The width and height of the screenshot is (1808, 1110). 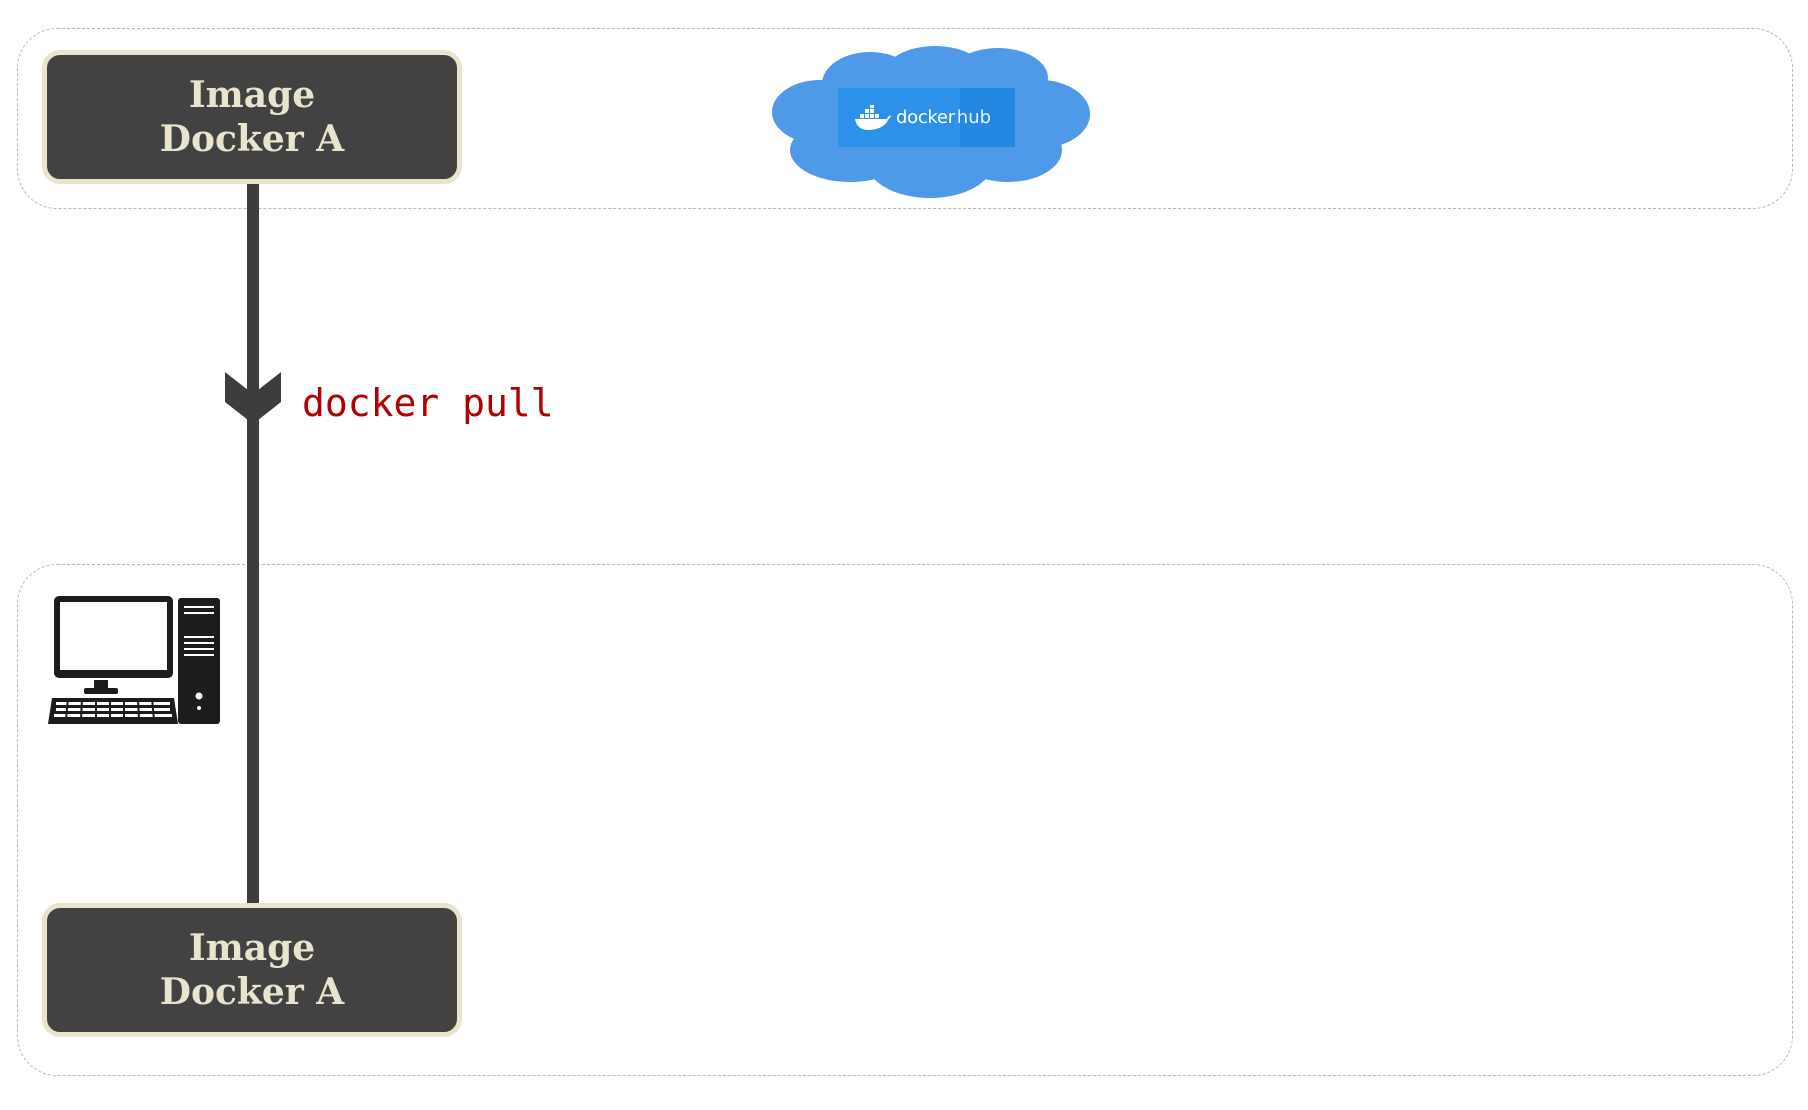 What do you see at coordinates (252, 992) in the screenshot?
I see `target-image-line2: Docker A` at bounding box center [252, 992].